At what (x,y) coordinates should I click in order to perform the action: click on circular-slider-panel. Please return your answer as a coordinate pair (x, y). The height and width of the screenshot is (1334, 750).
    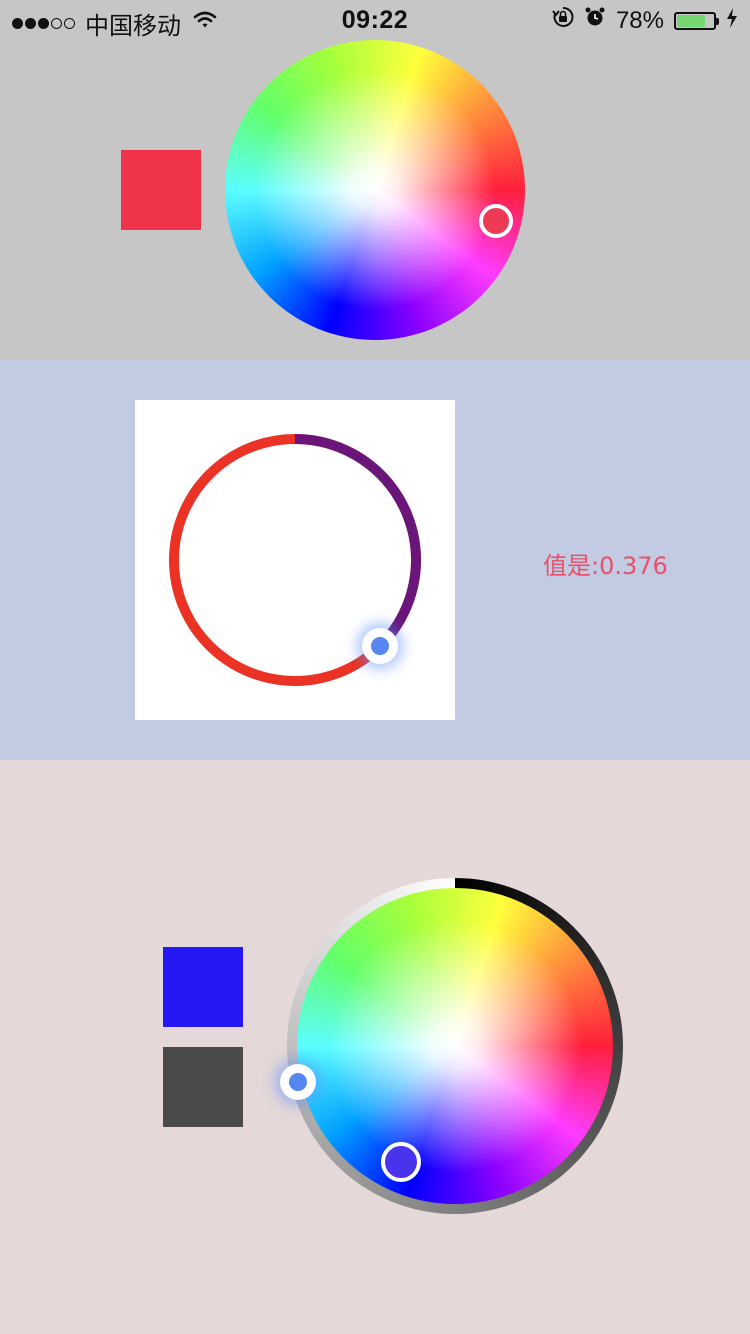
    Looking at the image, I should click on (295, 560).